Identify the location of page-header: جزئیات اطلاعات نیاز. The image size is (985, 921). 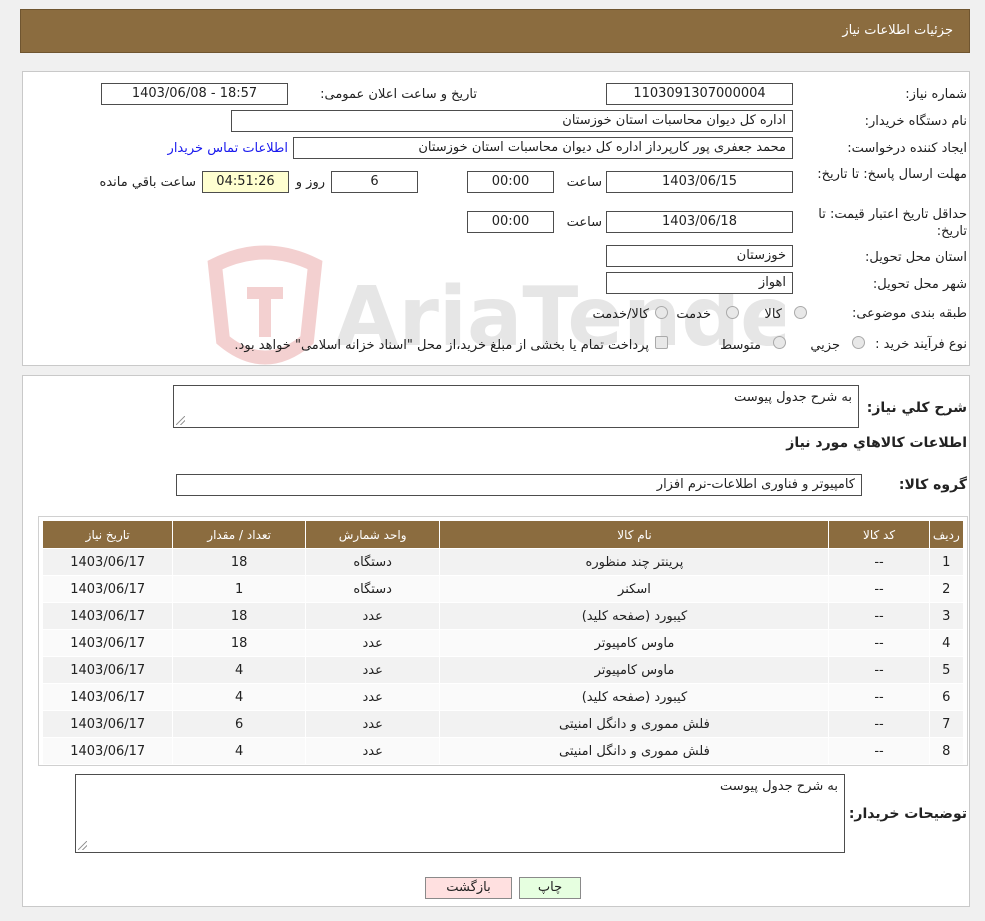
(495, 31).